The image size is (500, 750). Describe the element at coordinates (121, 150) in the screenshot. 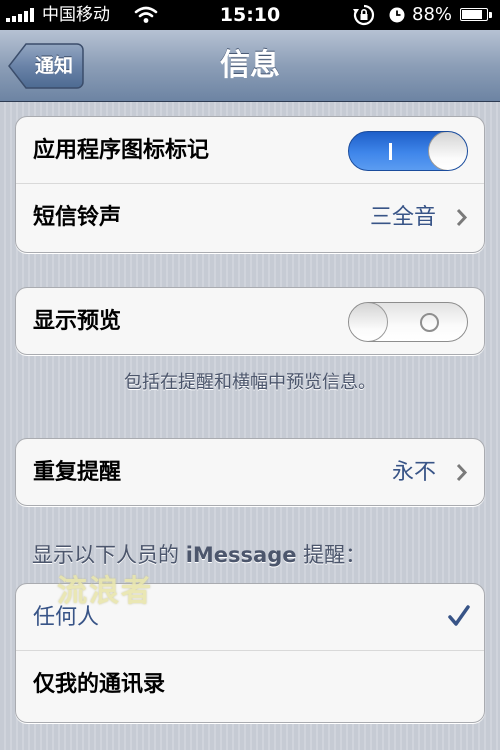

I see `badge-app-icon-label: 应用程序图标标记` at that location.